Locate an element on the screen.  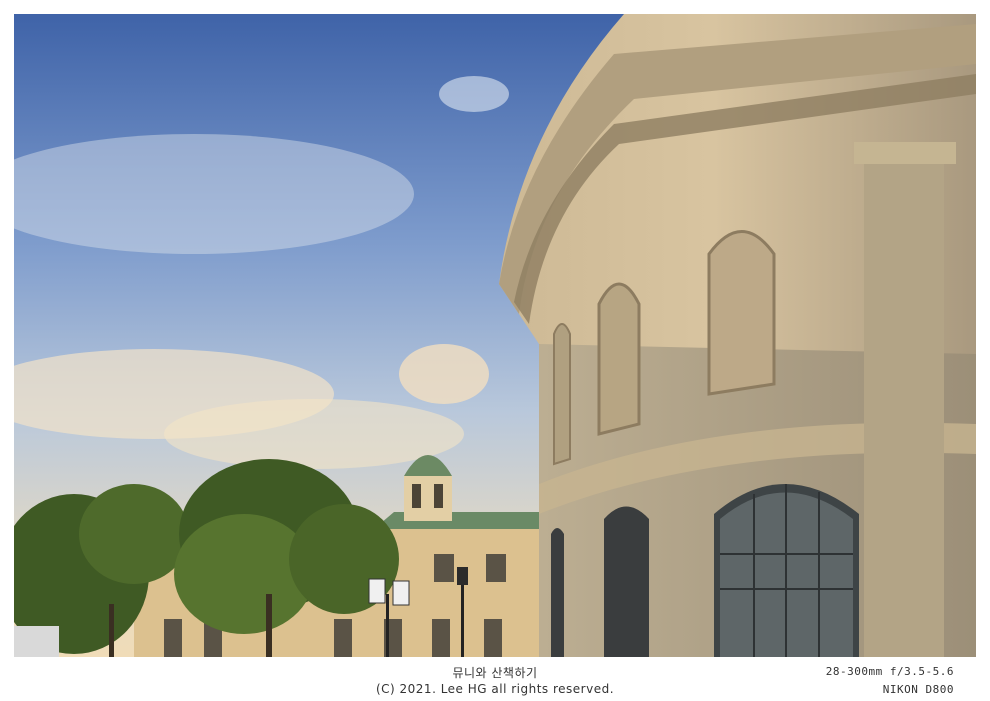
lens-info: 28-300mm f/3.5-5.6 is located at coordinates (889, 671).